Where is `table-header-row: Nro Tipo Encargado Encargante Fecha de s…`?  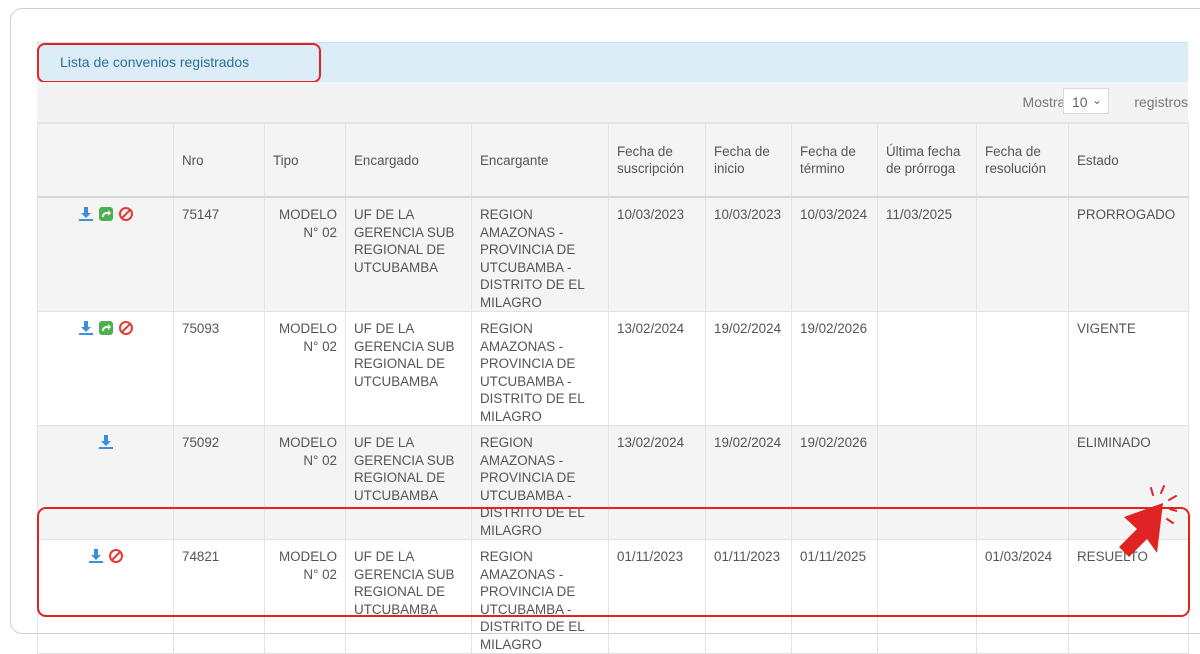 table-header-row: Nro Tipo Encargado Encargante Fecha de s… is located at coordinates (613, 160).